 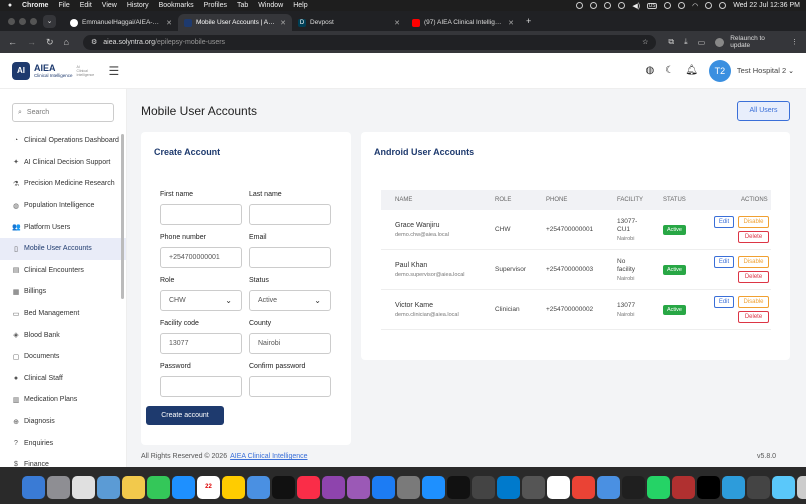 What do you see at coordinates (63, 141) in the screenshot?
I see `sidebar-item-clinical-operations-dashboard: ◔ Clinical Operations Dashboard` at bounding box center [63, 141].